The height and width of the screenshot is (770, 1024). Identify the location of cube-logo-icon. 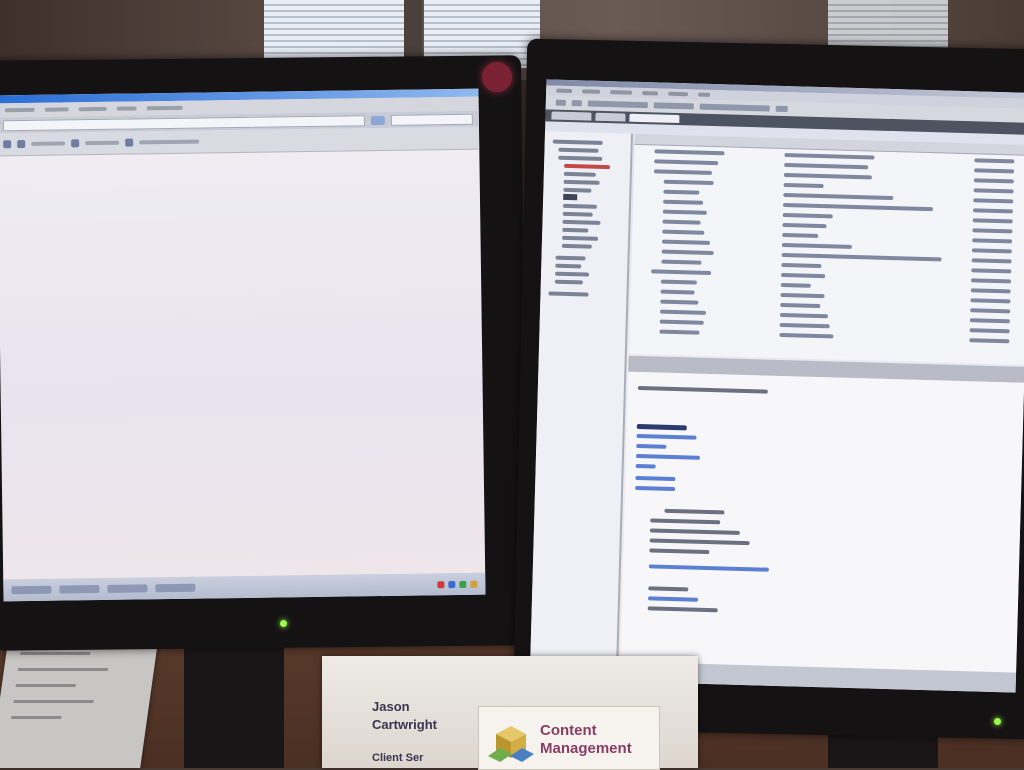
(511, 744).